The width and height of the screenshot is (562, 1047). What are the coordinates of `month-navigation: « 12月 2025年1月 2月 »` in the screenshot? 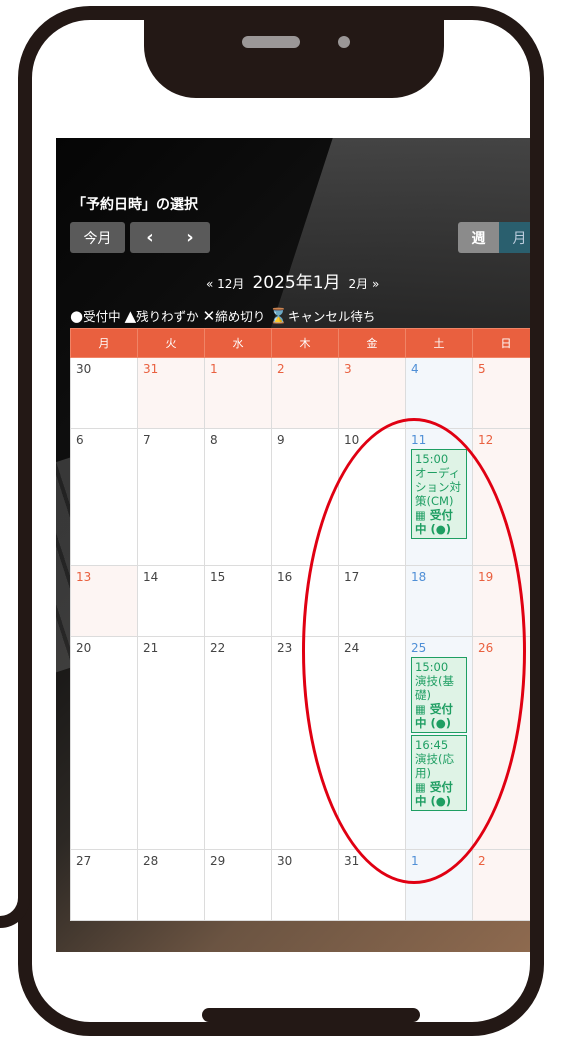 It's located at (292, 280).